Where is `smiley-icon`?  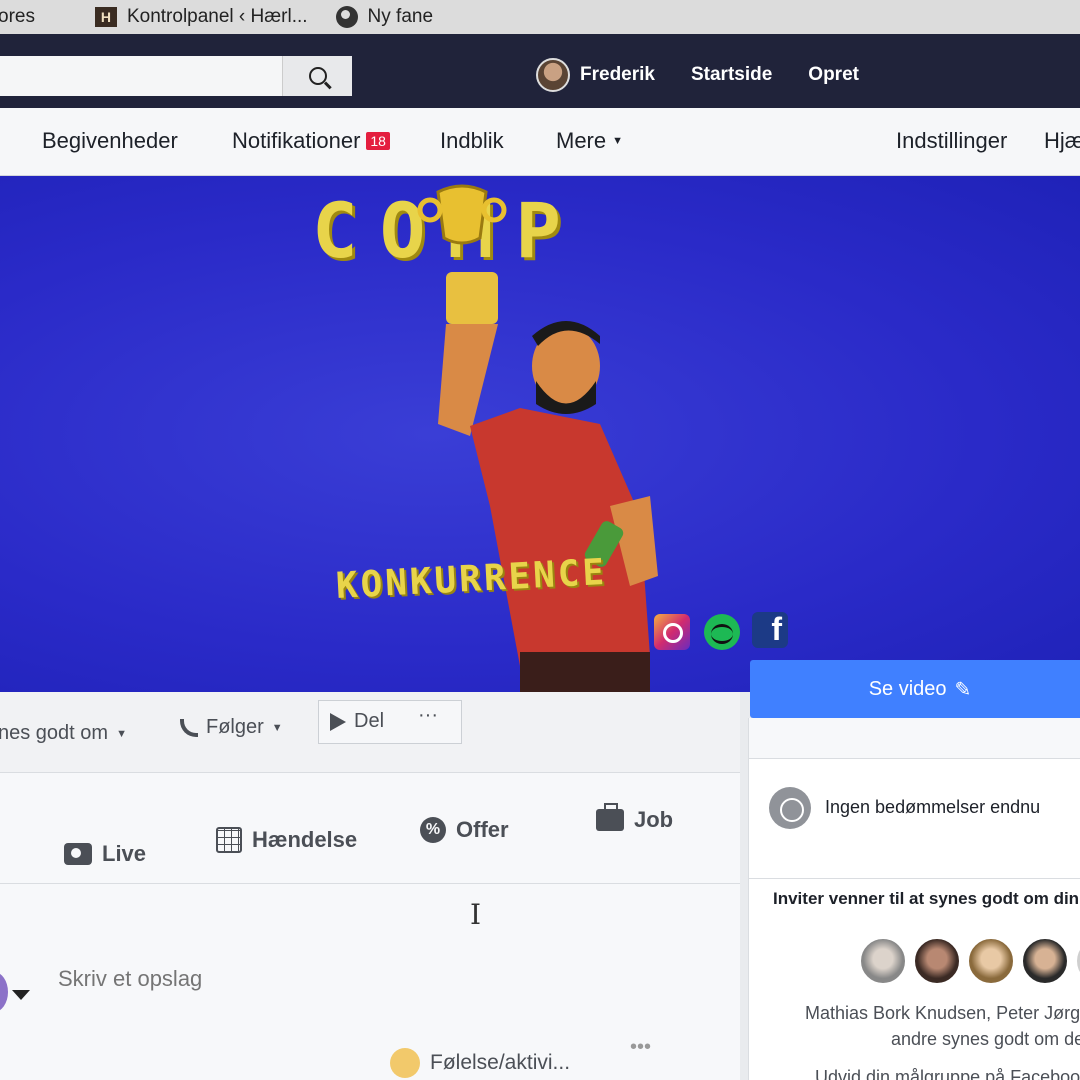
smiley-icon is located at coordinates (405, 1063).